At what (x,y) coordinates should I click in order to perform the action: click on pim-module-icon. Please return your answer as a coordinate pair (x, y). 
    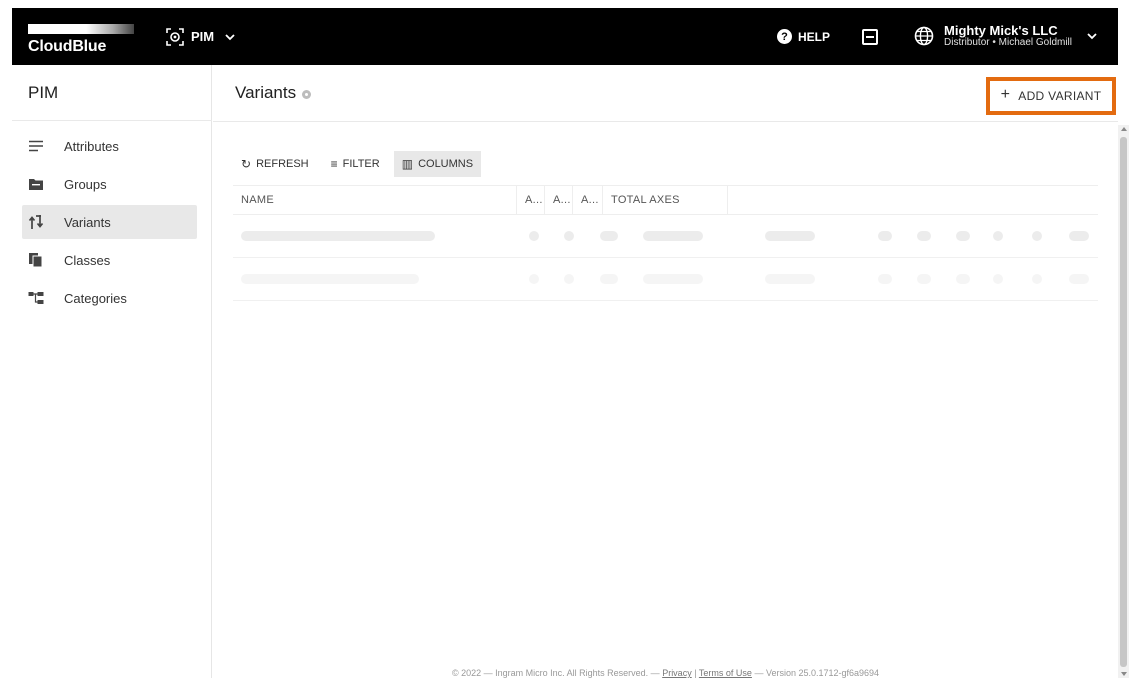
    Looking at the image, I should click on (175, 36).